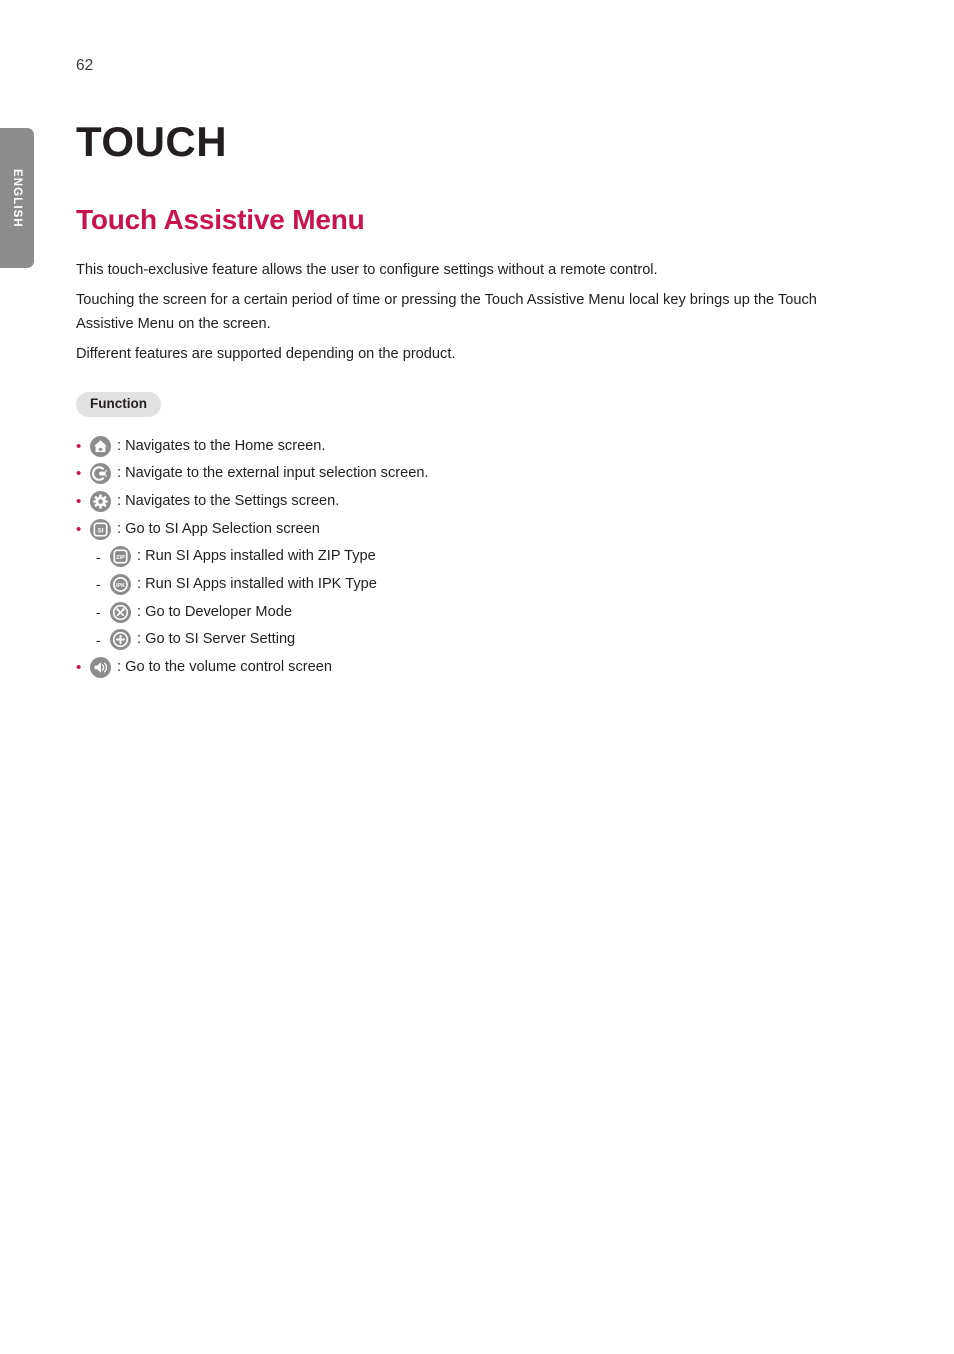 Image resolution: width=954 pixels, height=1354 pixels. What do you see at coordinates (486, 640) in the screenshot?
I see `list-item: - : Go to SI Server Setting` at bounding box center [486, 640].